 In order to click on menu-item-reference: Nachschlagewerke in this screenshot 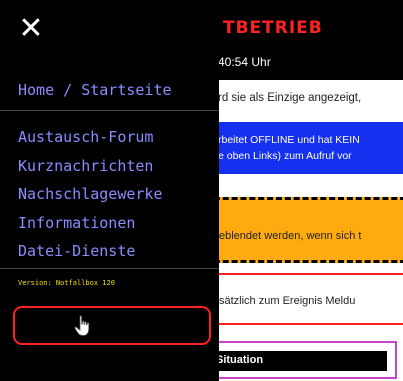, I will do `click(90, 194)`.